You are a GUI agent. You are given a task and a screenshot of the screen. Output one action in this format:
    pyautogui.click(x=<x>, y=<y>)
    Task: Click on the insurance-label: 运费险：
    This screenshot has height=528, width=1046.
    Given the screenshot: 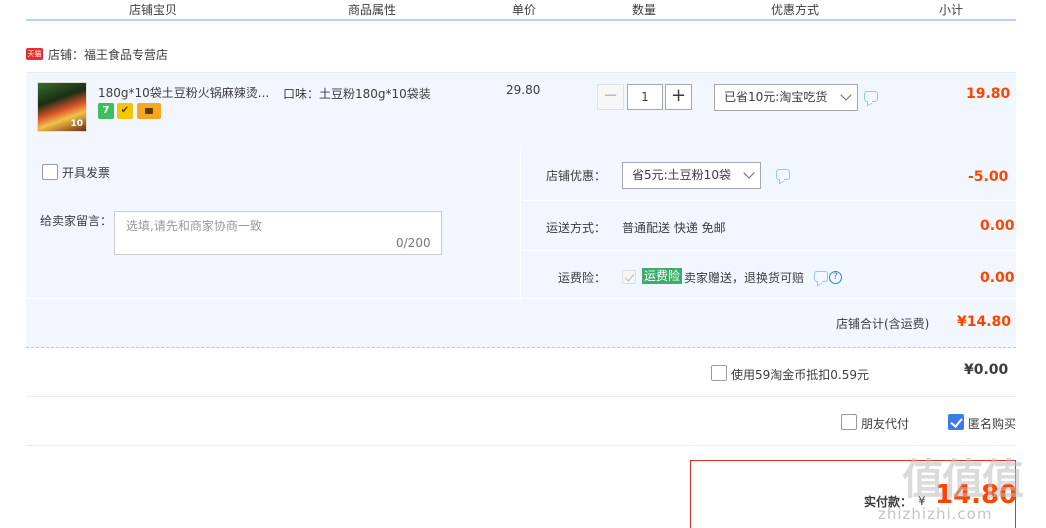 What is the action you would take?
    pyautogui.click(x=582, y=278)
    